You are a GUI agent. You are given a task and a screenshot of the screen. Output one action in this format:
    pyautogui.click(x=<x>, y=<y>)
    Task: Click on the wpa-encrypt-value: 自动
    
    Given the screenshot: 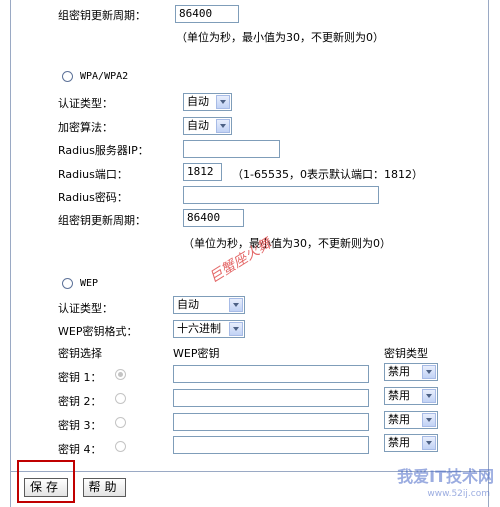 What is the action you would take?
    pyautogui.click(x=198, y=125)
    